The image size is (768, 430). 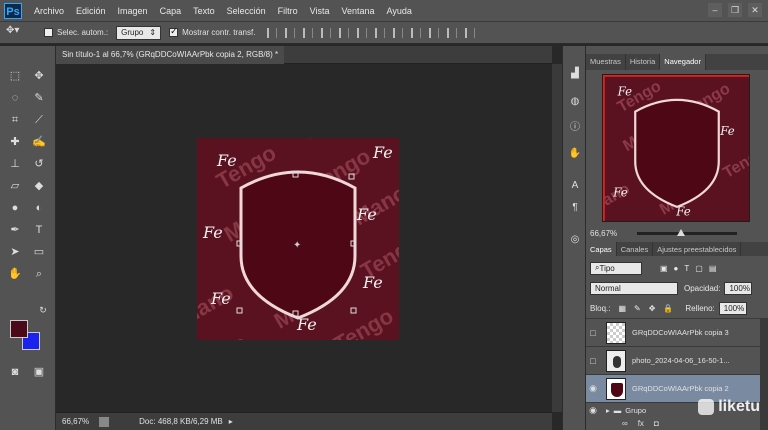 What do you see at coordinates (452, 32) in the screenshot?
I see `distribute-hcenter-icon` at bounding box center [452, 32].